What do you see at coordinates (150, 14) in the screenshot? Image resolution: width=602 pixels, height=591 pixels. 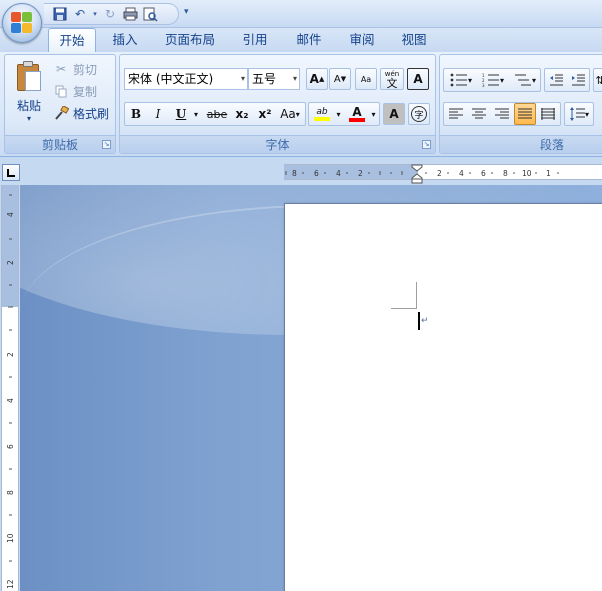 I see `print-preview-icon` at bounding box center [150, 14].